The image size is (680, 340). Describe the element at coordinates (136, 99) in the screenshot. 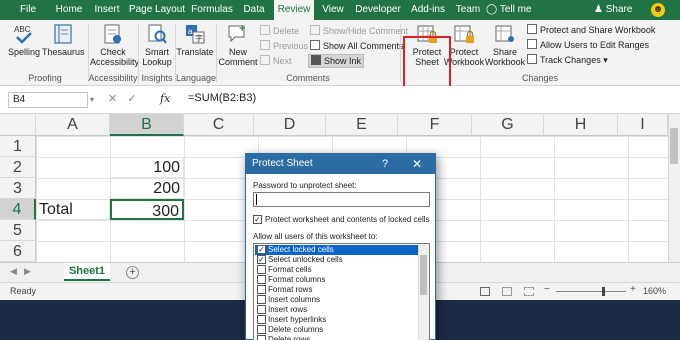

I see `confirm-formula-icon: ✓` at that location.